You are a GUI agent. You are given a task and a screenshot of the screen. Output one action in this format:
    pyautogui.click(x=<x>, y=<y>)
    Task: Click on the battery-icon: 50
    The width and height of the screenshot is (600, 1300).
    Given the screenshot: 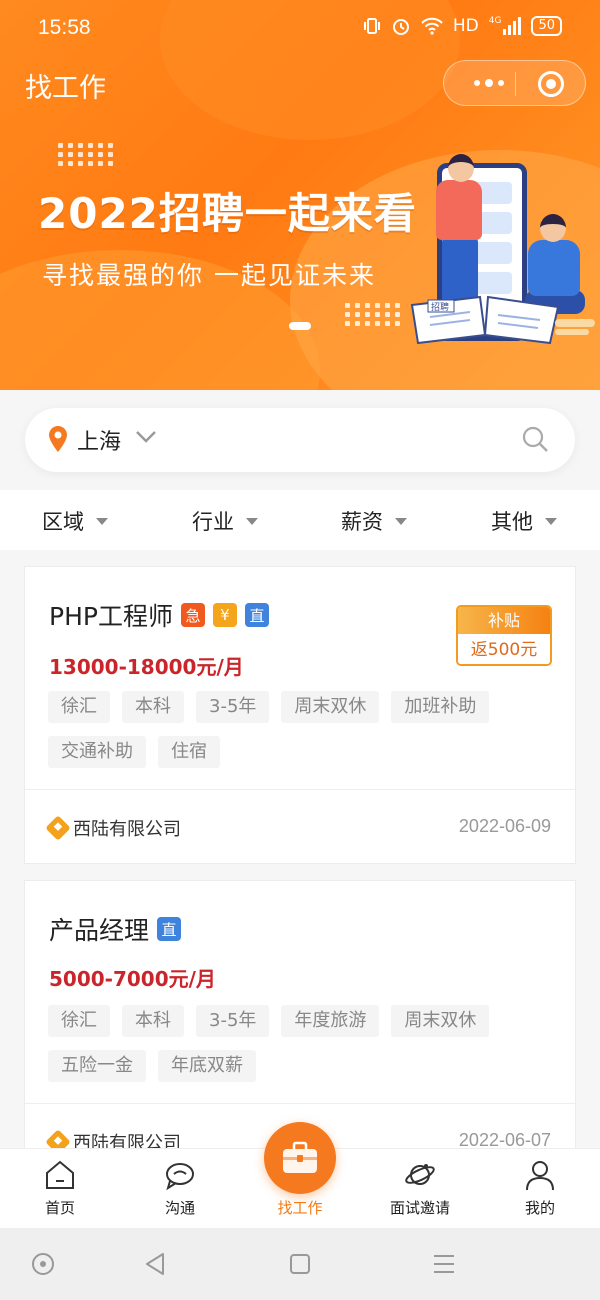 What is the action you would take?
    pyautogui.click(x=546, y=26)
    